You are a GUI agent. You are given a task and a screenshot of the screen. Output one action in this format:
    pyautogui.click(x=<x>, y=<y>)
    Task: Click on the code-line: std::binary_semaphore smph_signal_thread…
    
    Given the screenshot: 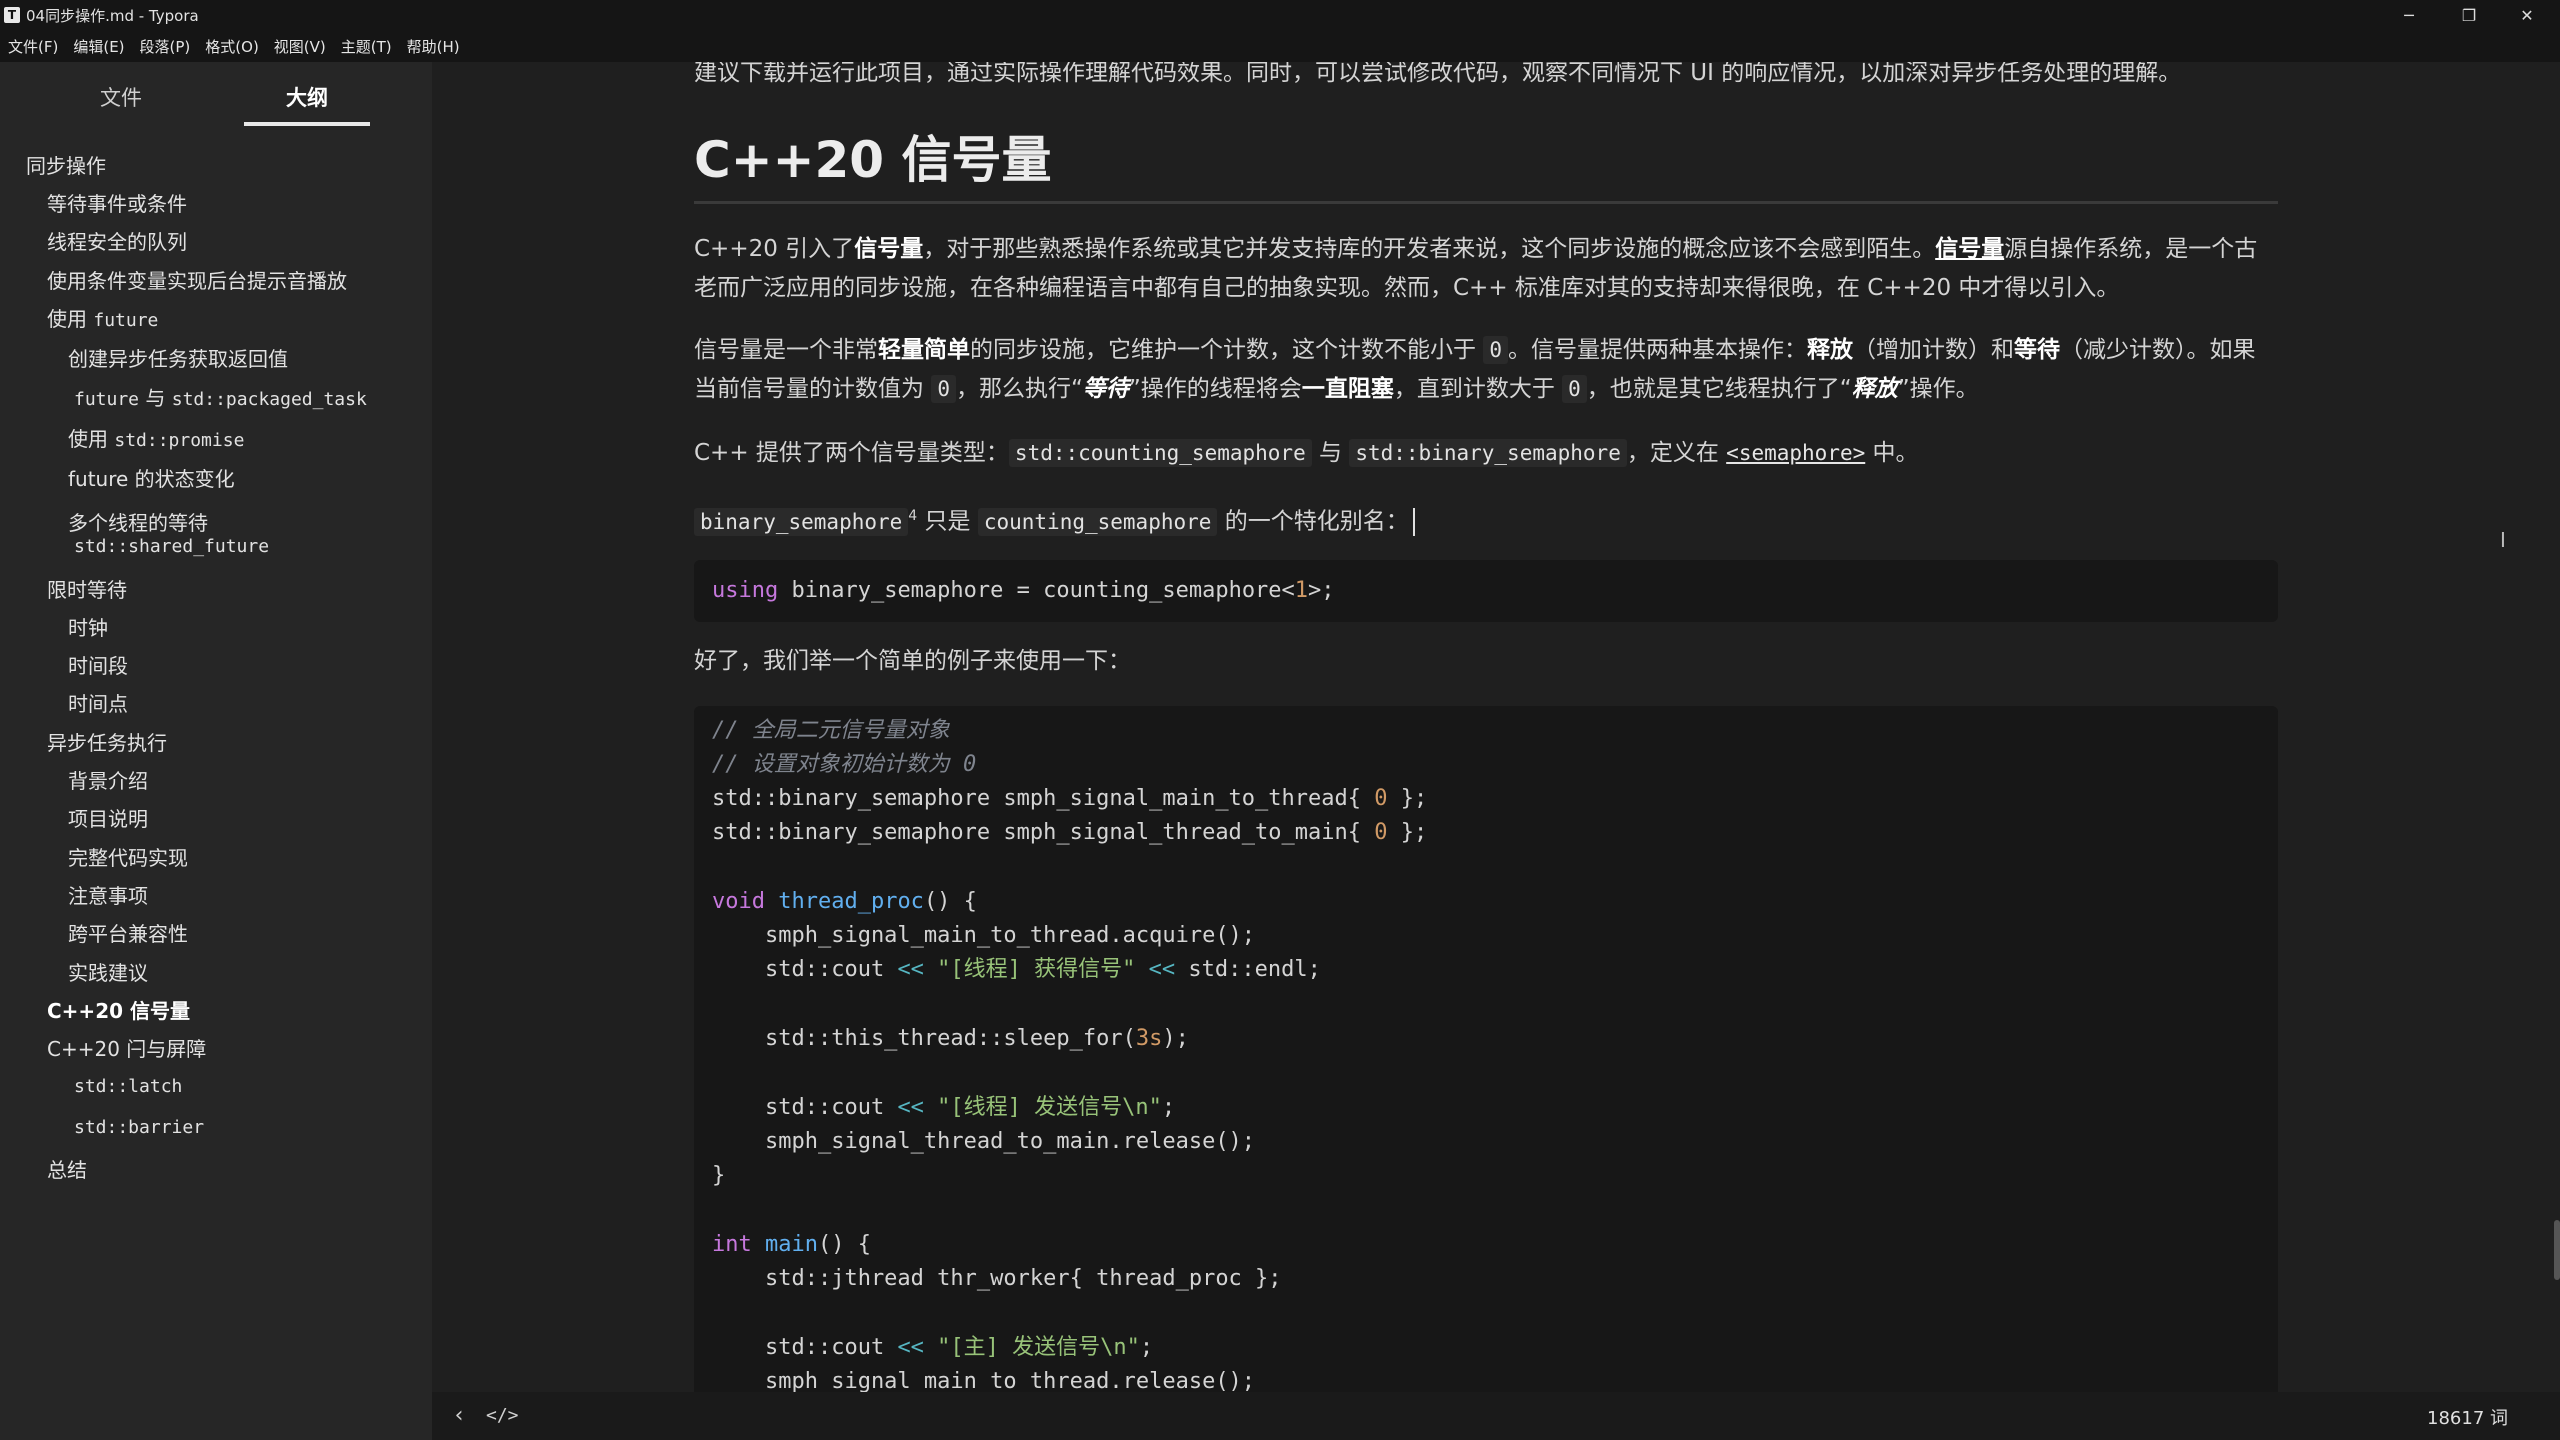 What is the action you would take?
    pyautogui.click(x=1069, y=833)
    